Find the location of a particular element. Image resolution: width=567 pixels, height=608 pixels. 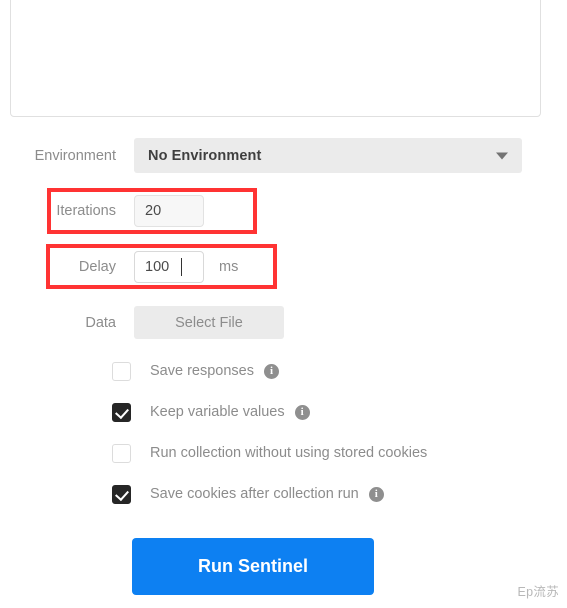

iterations-label: Iterations is located at coordinates (86, 211).